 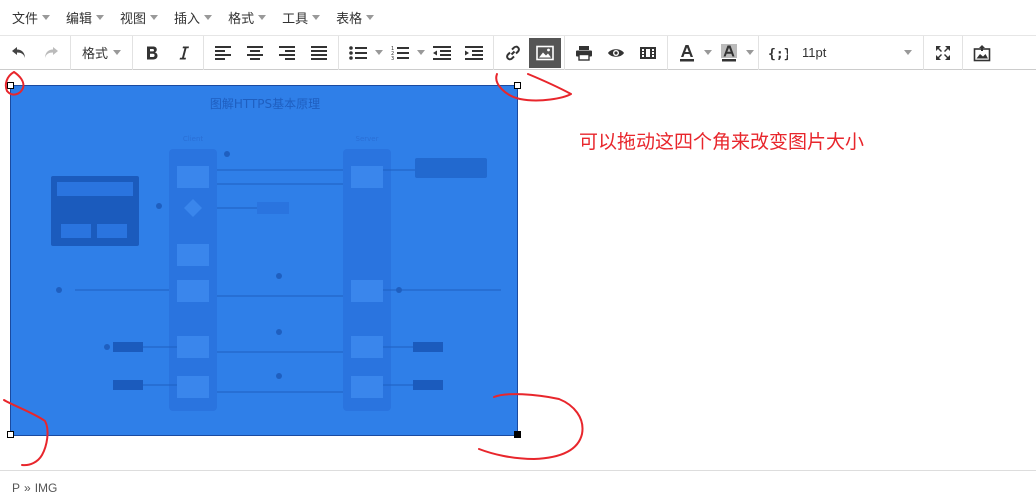 What do you see at coordinates (584, 53) in the screenshot?
I see `print-button` at bounding box center [584, 53].